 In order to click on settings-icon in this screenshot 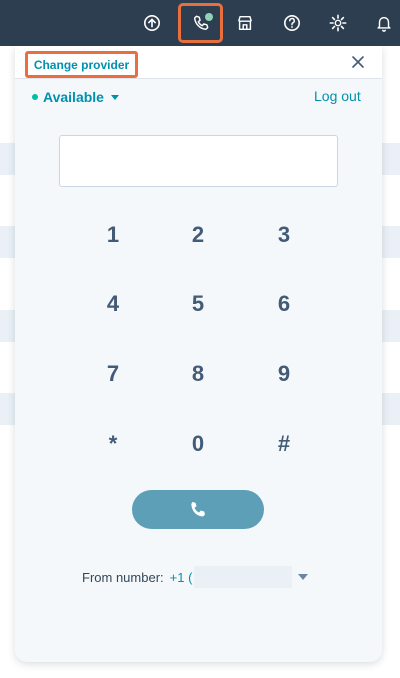, I will do `click(338, 23)`.